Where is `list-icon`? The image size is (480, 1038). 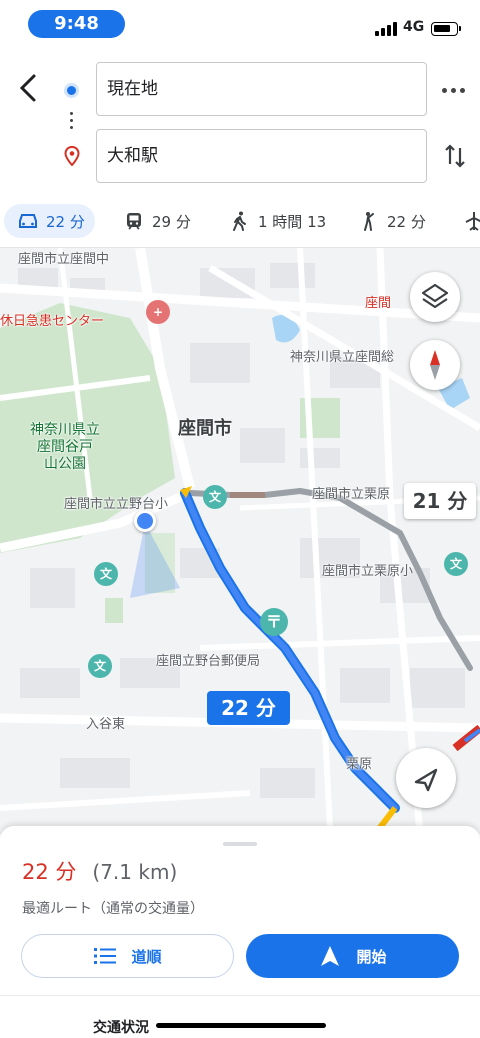
list-icon is located at coordinates (105, 956).